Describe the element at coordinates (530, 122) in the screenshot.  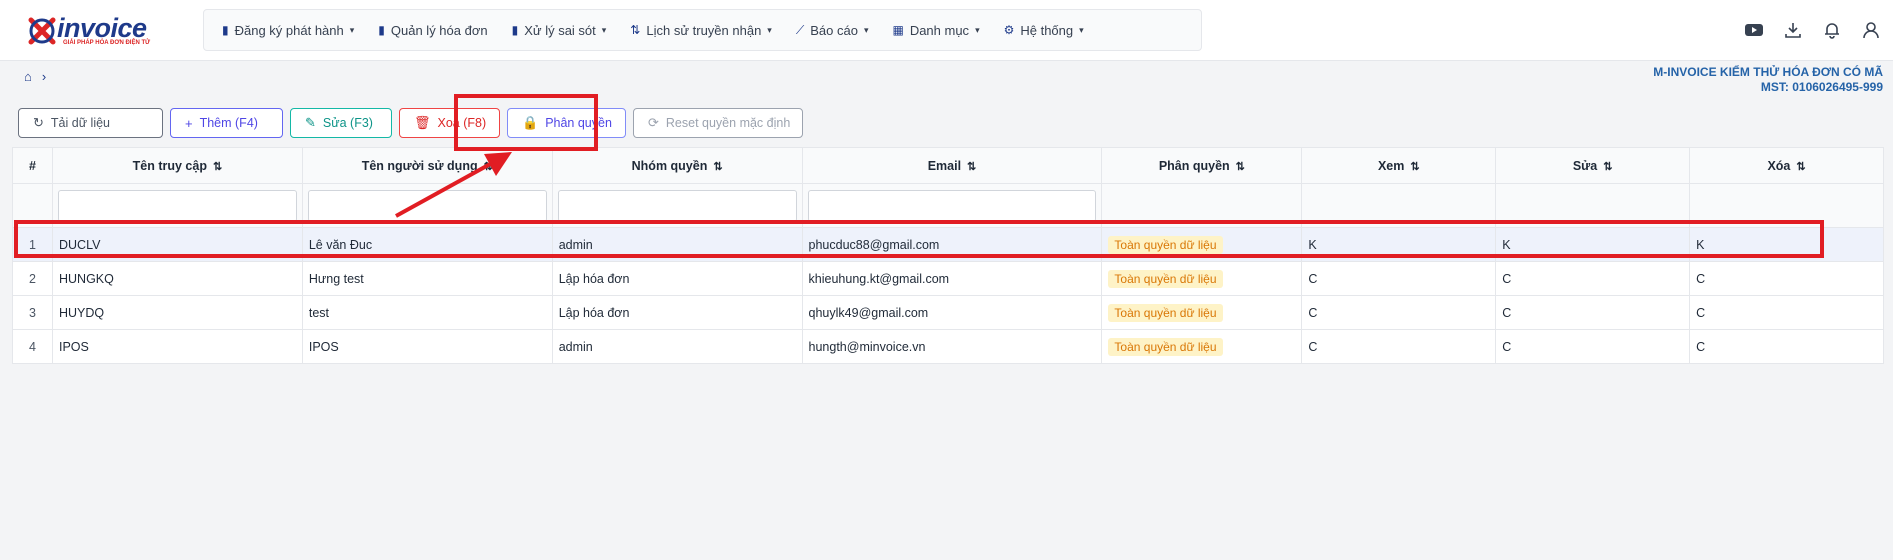
I see `lock-icon: 🔒` at that location.